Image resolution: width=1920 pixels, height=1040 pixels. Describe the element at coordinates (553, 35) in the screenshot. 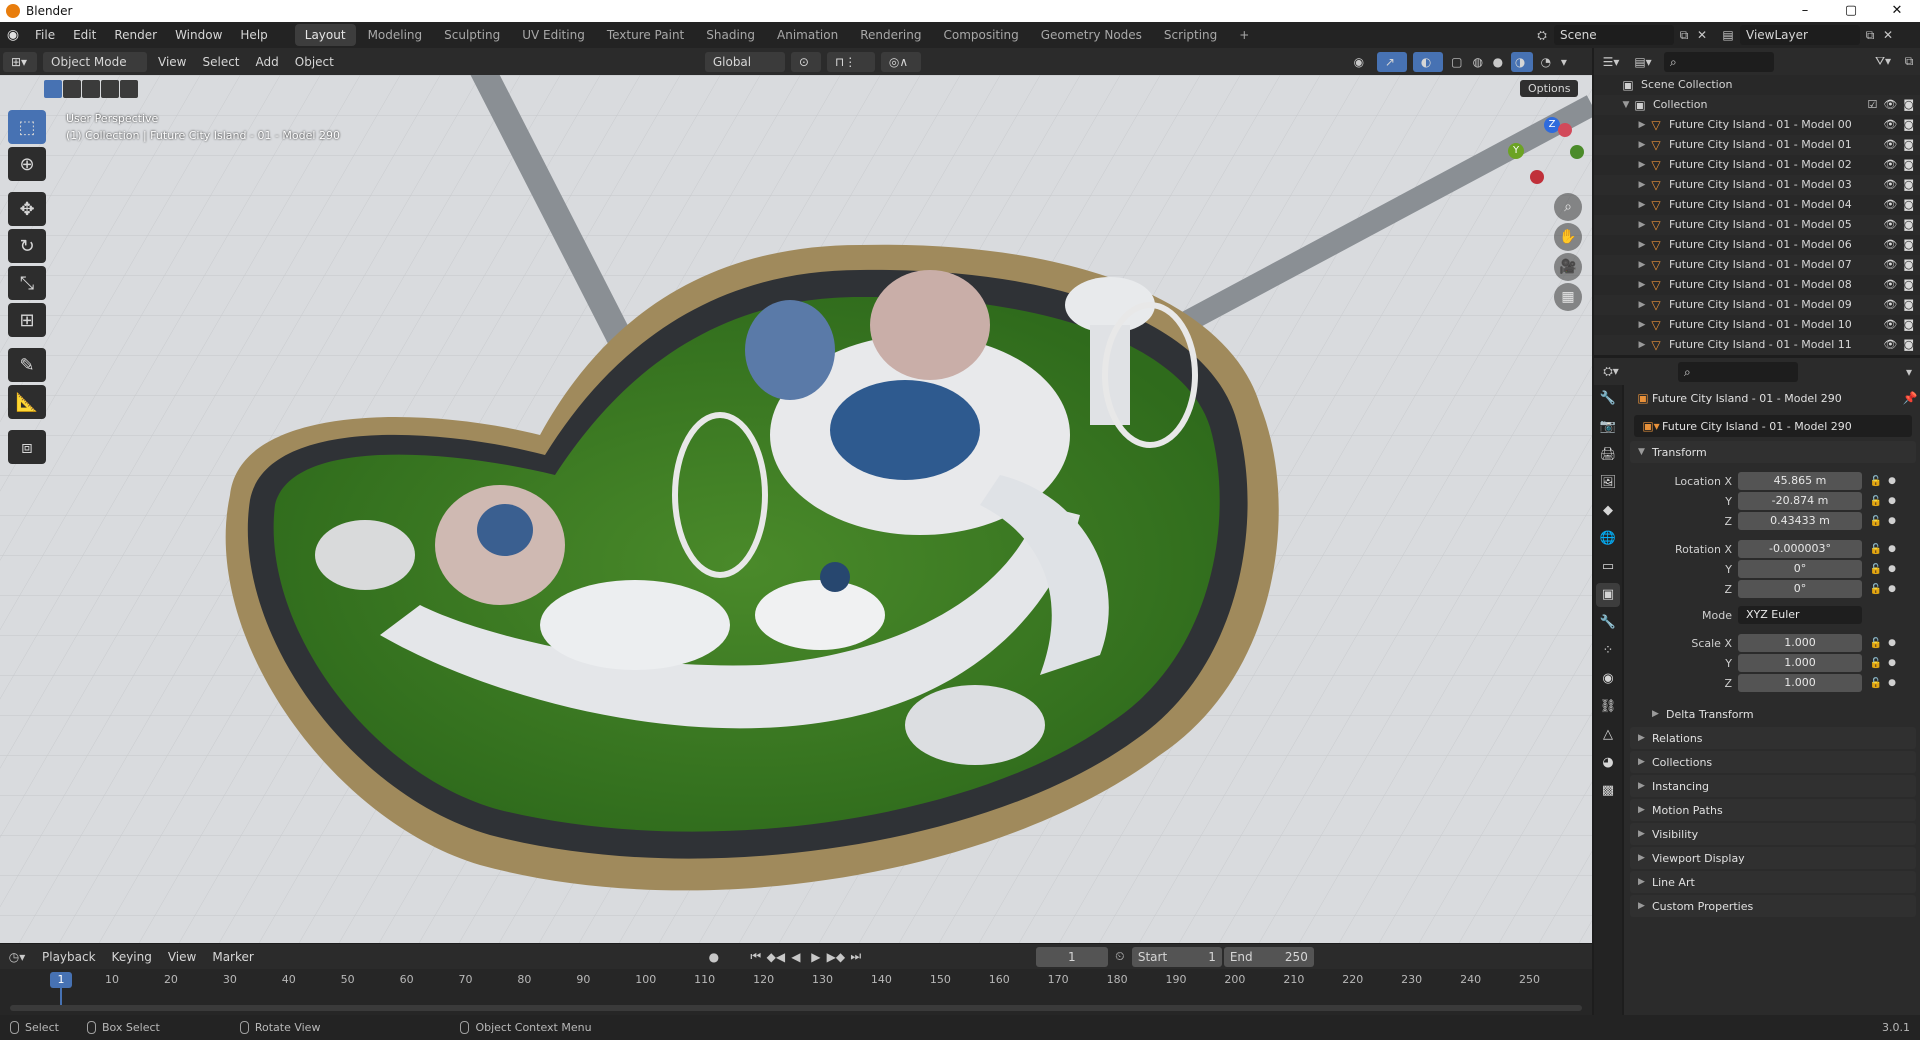

I see `tab-uv-editing: UV Editing` at that location.